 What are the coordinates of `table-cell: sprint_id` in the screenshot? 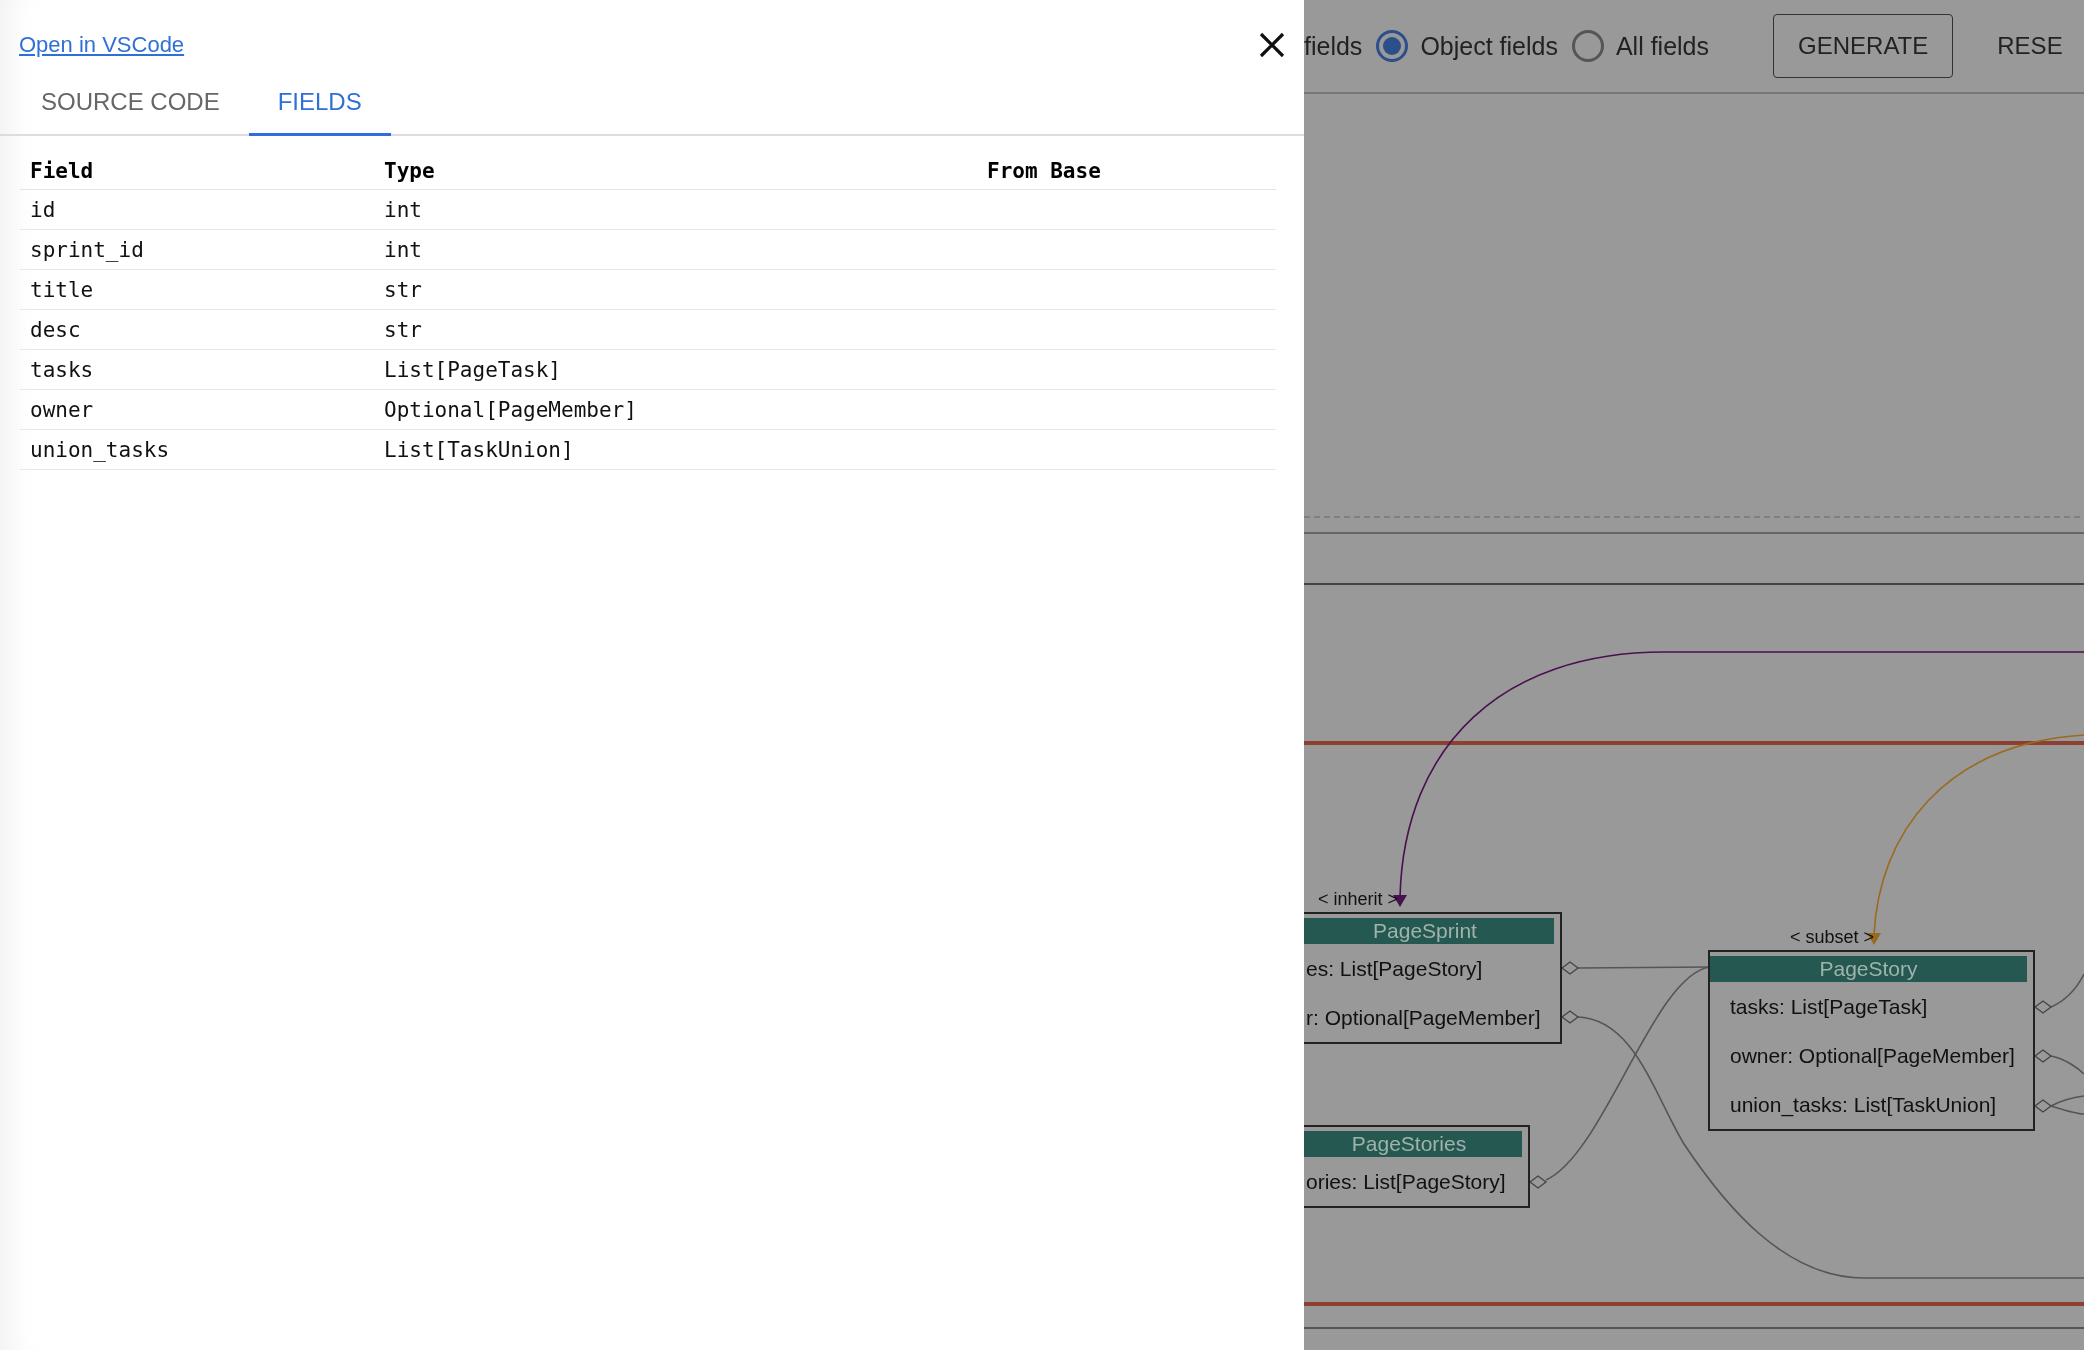 It's located at (197, 249).